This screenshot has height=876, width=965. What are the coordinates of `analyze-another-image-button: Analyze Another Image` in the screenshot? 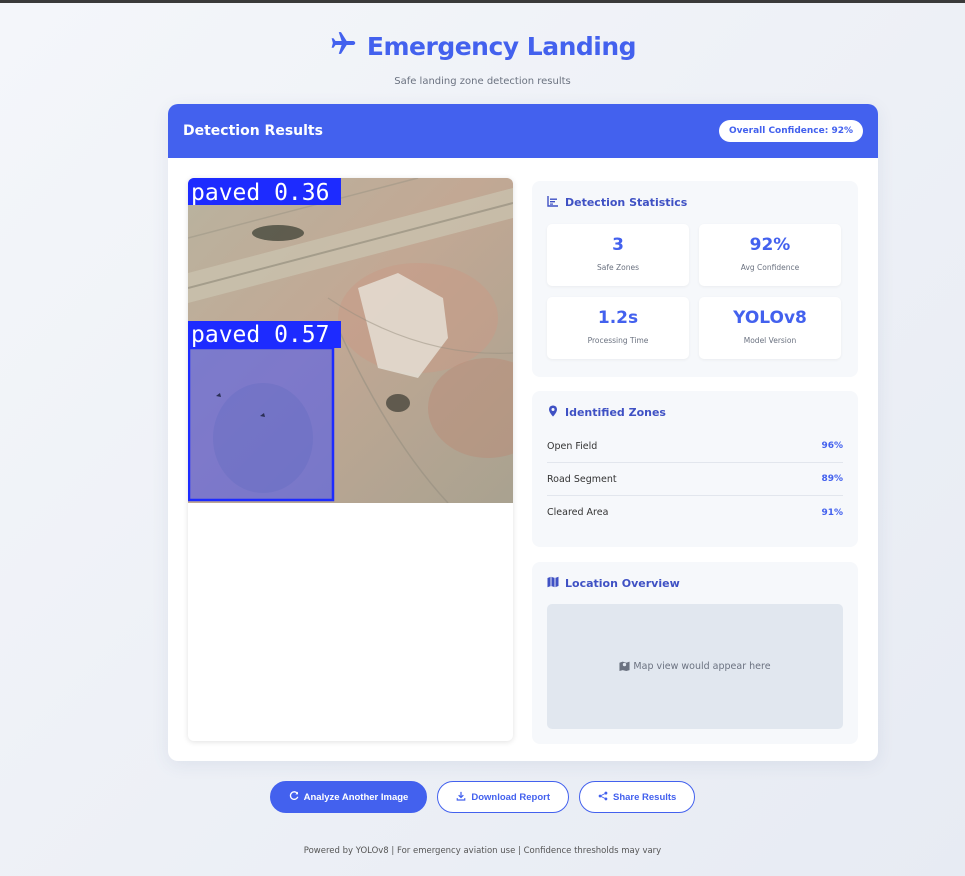 It's located at (348, 797).